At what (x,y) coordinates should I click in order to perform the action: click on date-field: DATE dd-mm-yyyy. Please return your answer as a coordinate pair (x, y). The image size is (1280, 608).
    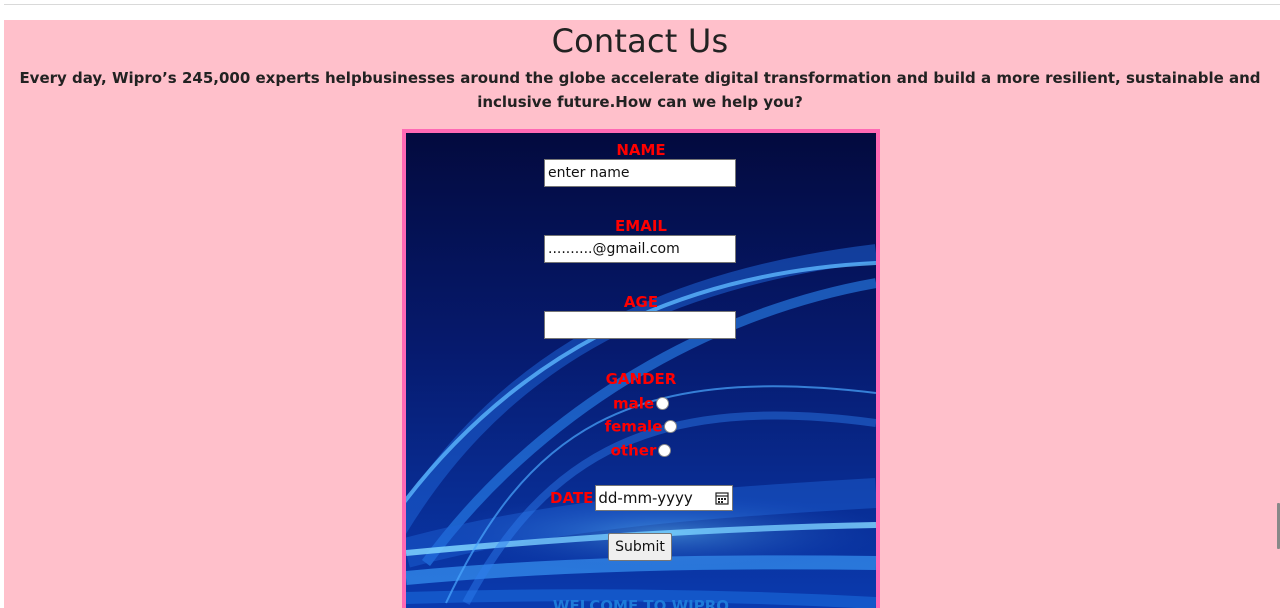
    Looking at the image, I should click on (642, 498).